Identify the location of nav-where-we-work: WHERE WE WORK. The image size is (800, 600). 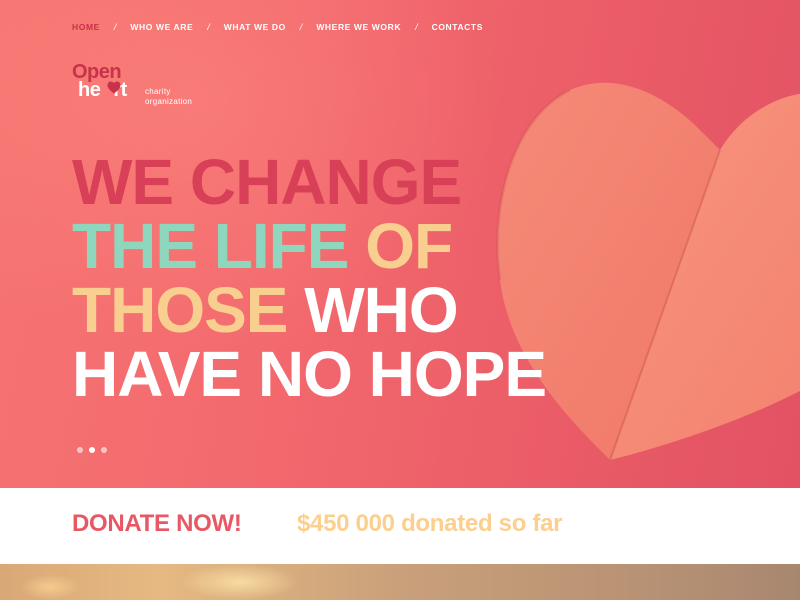
(358, 27).